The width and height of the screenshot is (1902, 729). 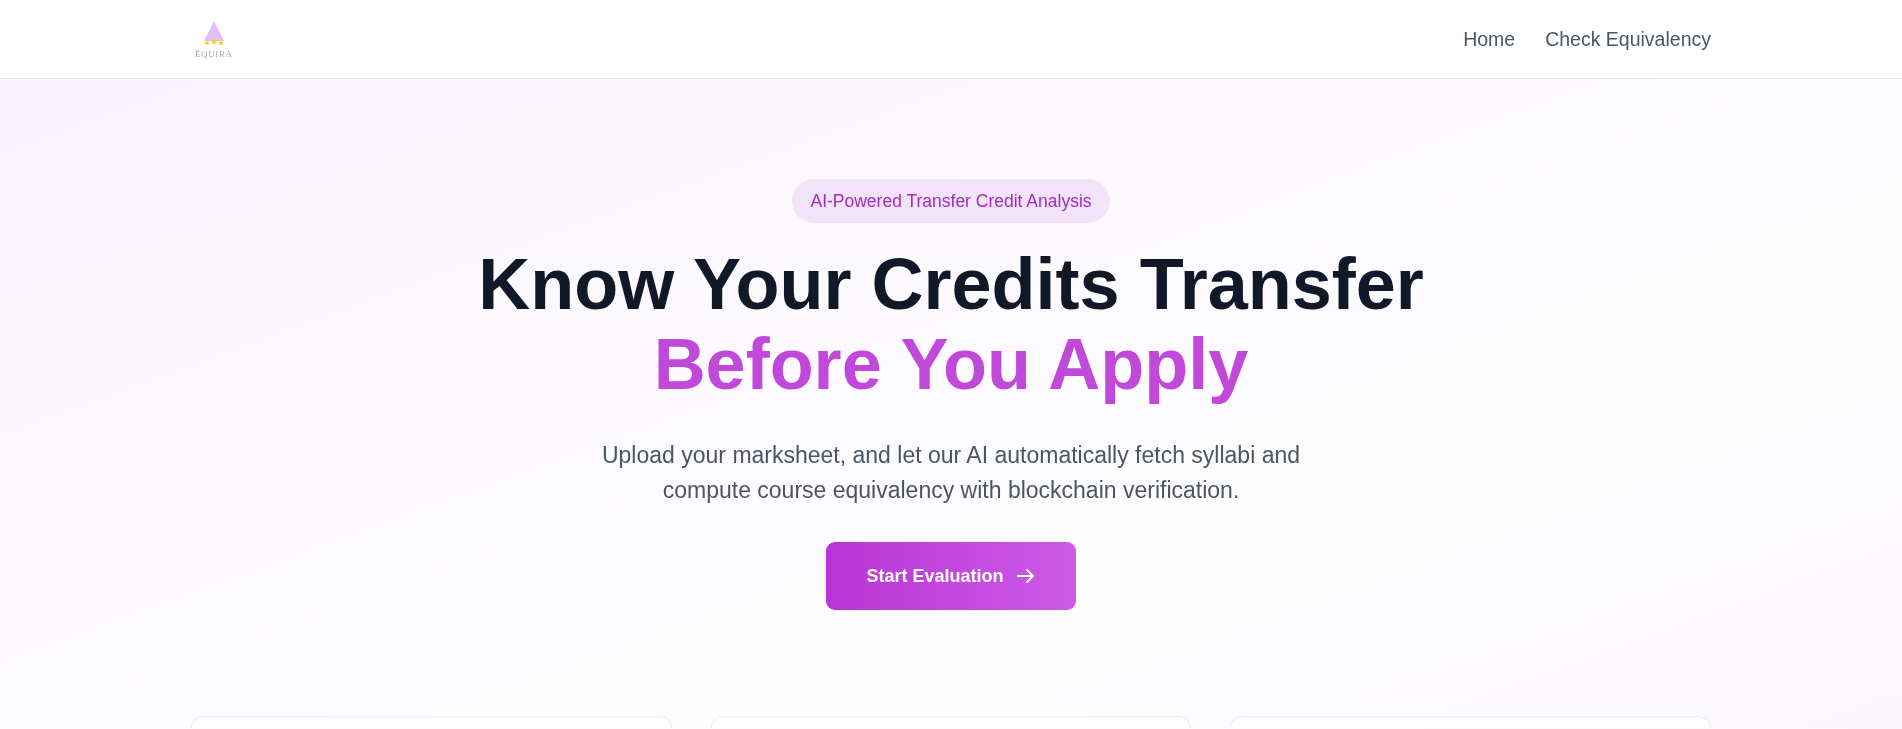 I want to click on start-evaluation-button: Start Evaluation, so click(x=951, y=576).